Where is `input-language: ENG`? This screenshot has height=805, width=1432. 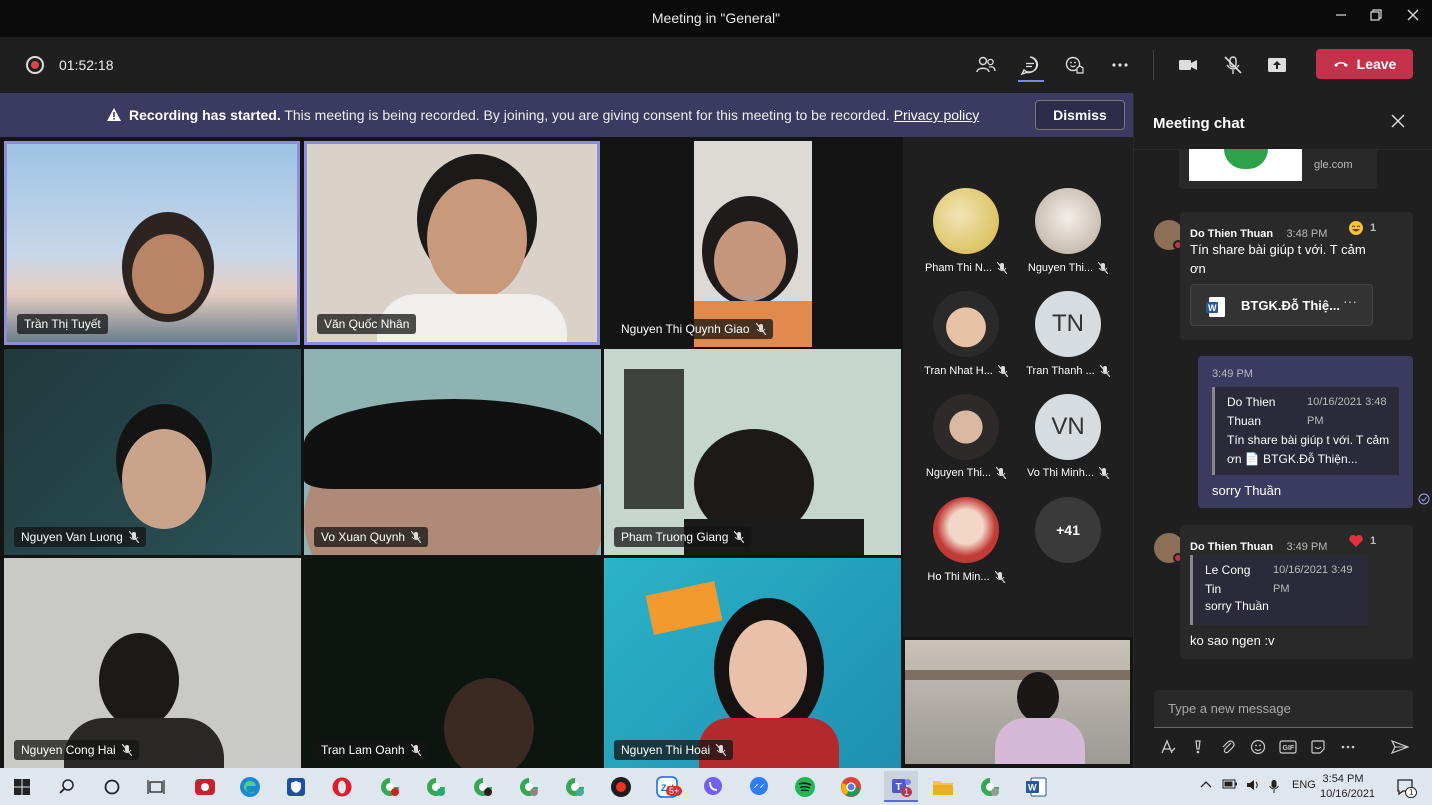 input-language: ENG is located at coordinates (1304, 785).